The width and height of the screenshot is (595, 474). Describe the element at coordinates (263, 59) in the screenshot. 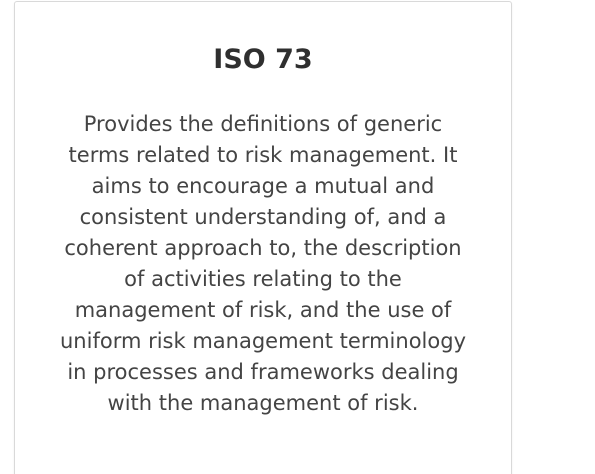

I see `card-title: ISO 73` at that location.